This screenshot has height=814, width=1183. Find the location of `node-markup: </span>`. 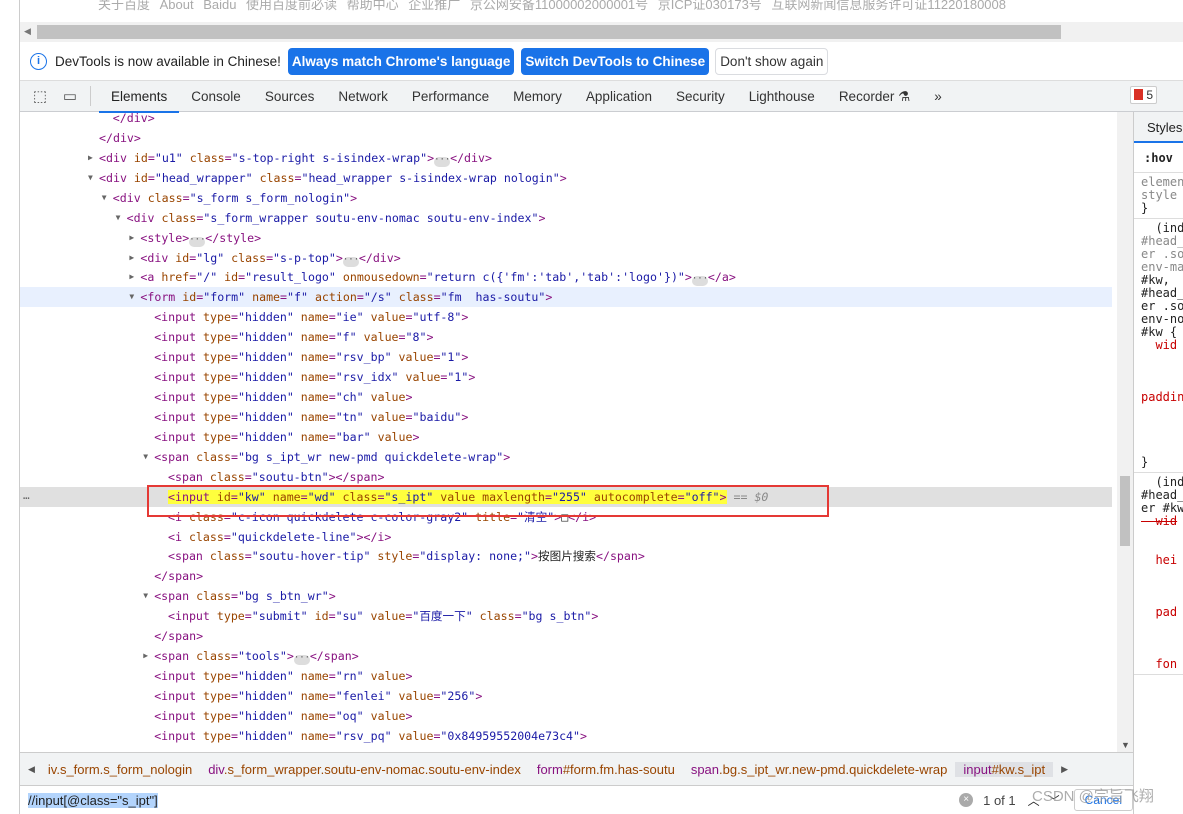

node-markup: </span> is located at coordinates (179, 576).